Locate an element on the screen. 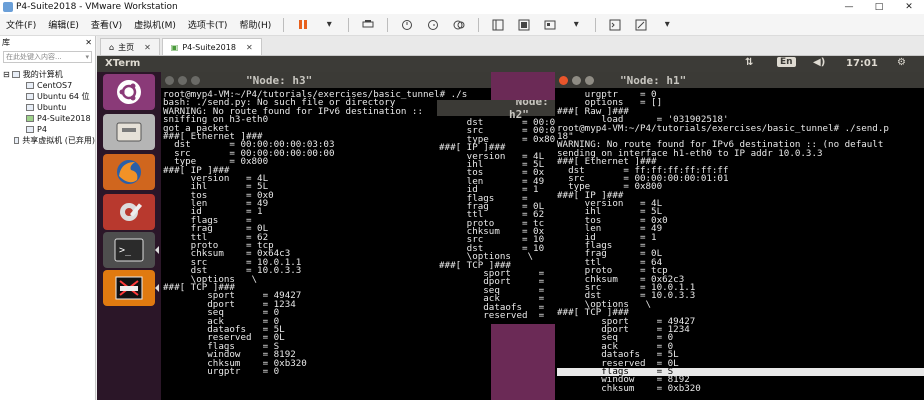 Image resolution: width=924 pixels, height=400 pixels. tab-p4-suite2018: ▣ P4-Suite2018 ✕ is located at coordinates (211, 46).